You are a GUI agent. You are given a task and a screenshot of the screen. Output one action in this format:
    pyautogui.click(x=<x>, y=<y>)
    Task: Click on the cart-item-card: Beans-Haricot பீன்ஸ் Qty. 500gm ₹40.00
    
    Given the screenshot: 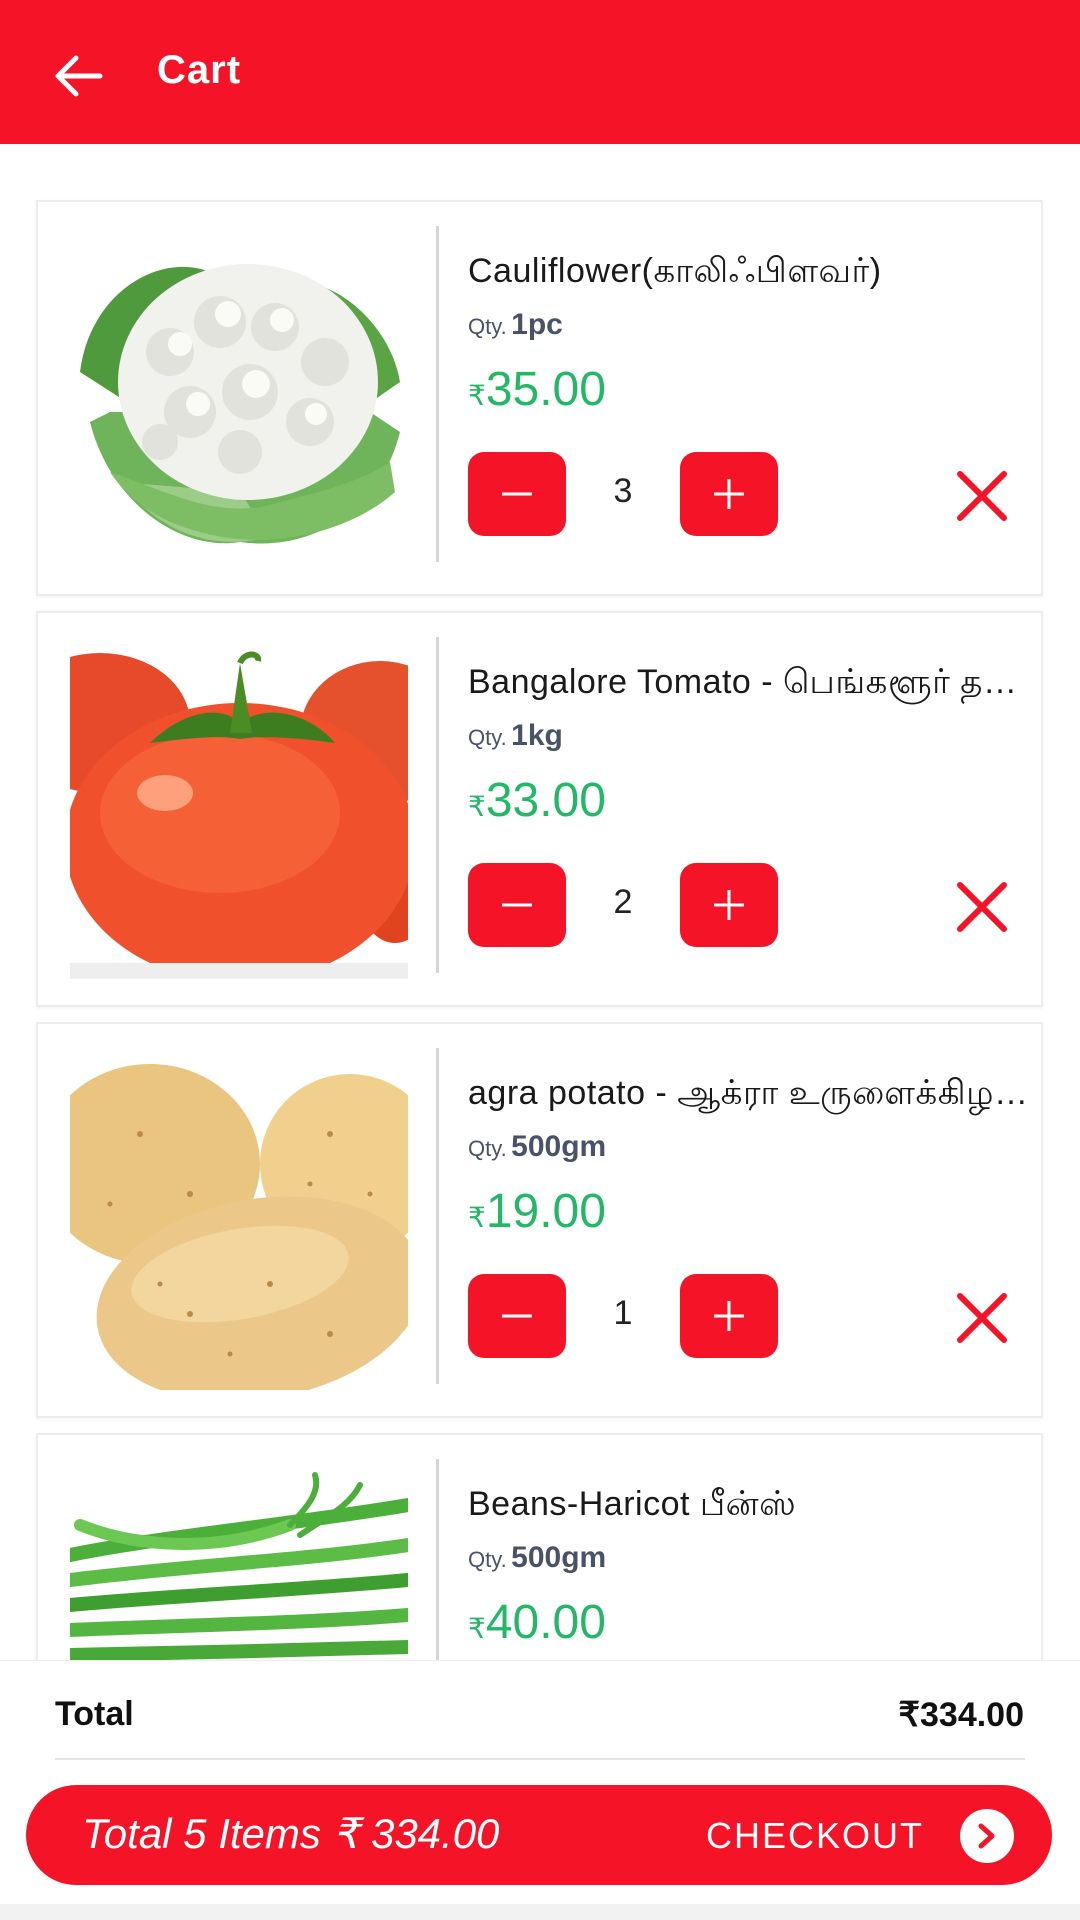 What is the action you would take?
    pyautogui.click(x=539, y=1546)
    